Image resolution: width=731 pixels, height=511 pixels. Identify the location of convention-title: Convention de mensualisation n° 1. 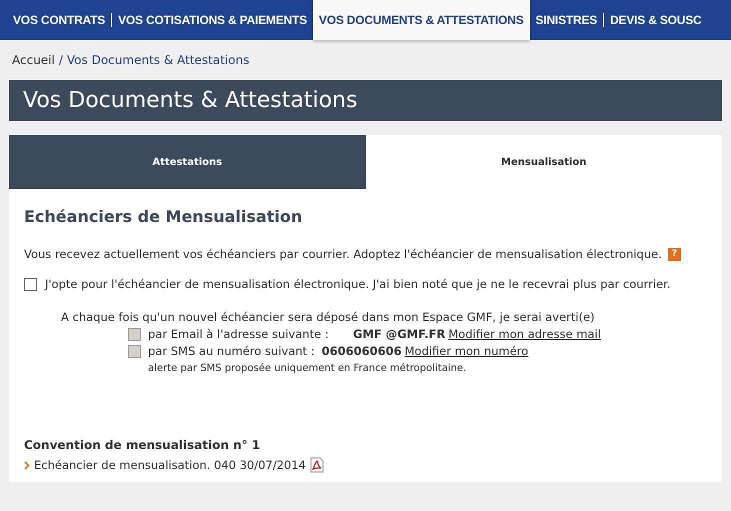
(143, 445).